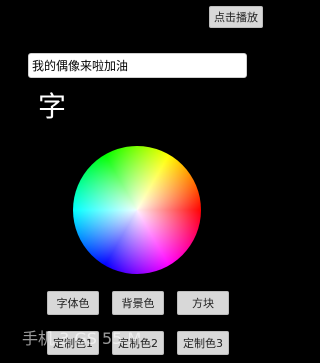  What do you see at coordinates (137, 210) in the screenshot?
I see `color-wheel` at bounding box center [137, 210].